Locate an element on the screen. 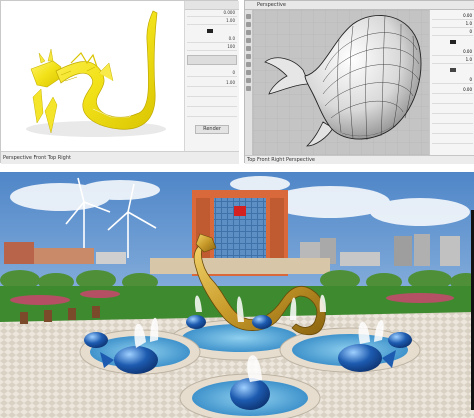 The image size is (474, 418). viewport-tab: Perspective is located at coordinates (271, 5).